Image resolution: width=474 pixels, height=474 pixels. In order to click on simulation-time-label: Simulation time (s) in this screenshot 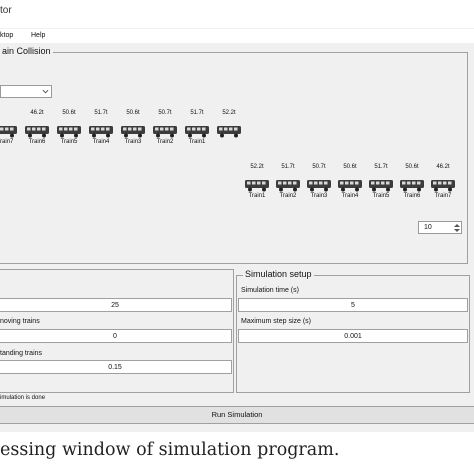, I will do `click(270, 290)`.